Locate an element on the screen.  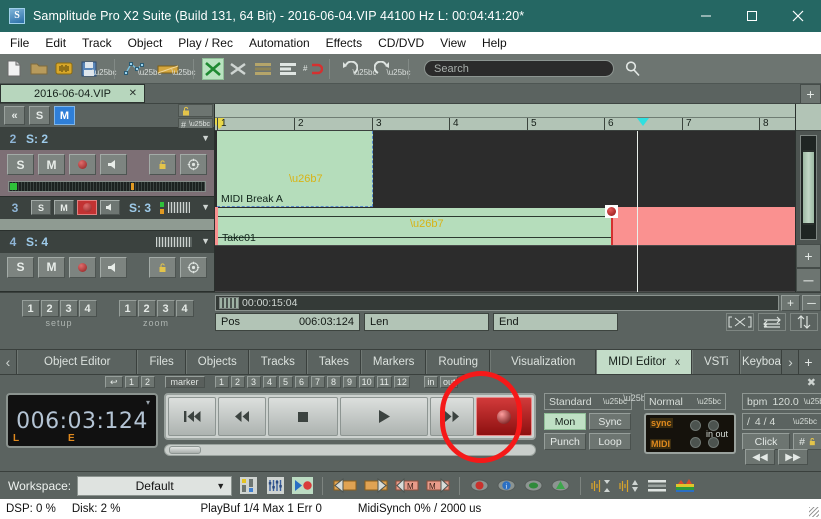
eq-icon is located at coordinates (275, 485).